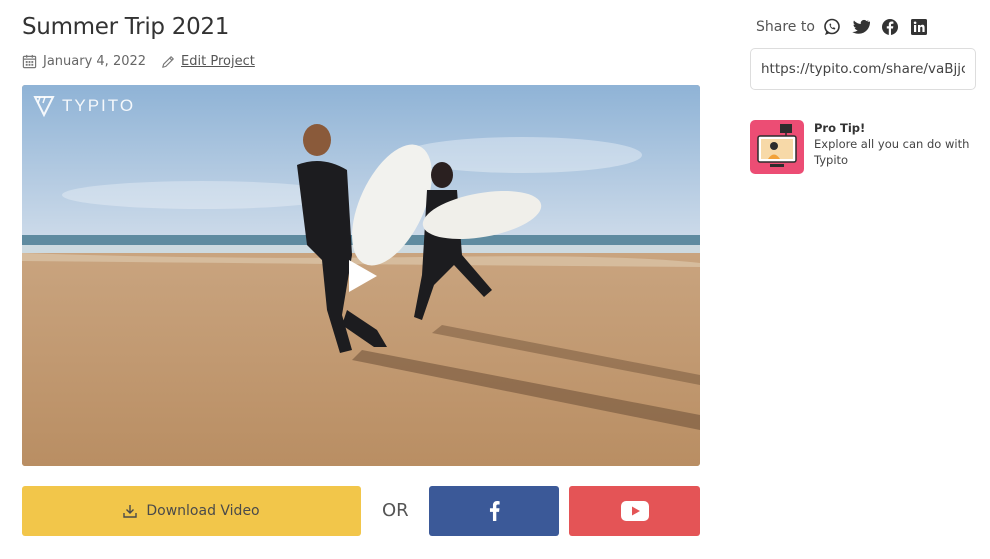 This screenshot has width=990, height=559. What do you see at coordinates (218, 61) in the screenshot?
I see `edit-project-link: Edit Project` at bounding box center [218, 61].